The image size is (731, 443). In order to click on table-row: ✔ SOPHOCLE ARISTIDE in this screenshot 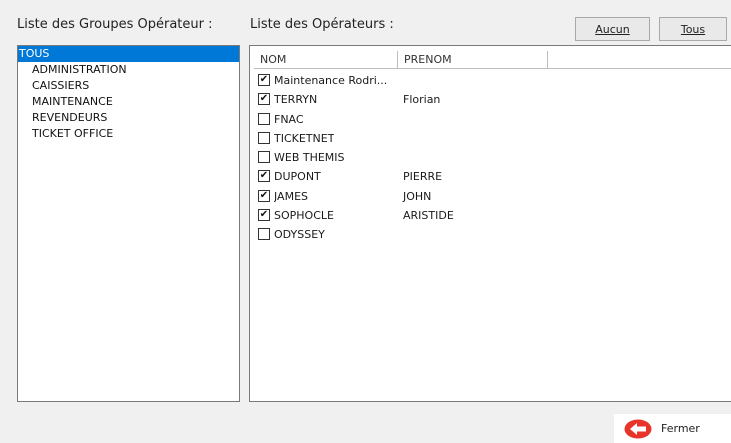, I will do `click(493, 215)`.